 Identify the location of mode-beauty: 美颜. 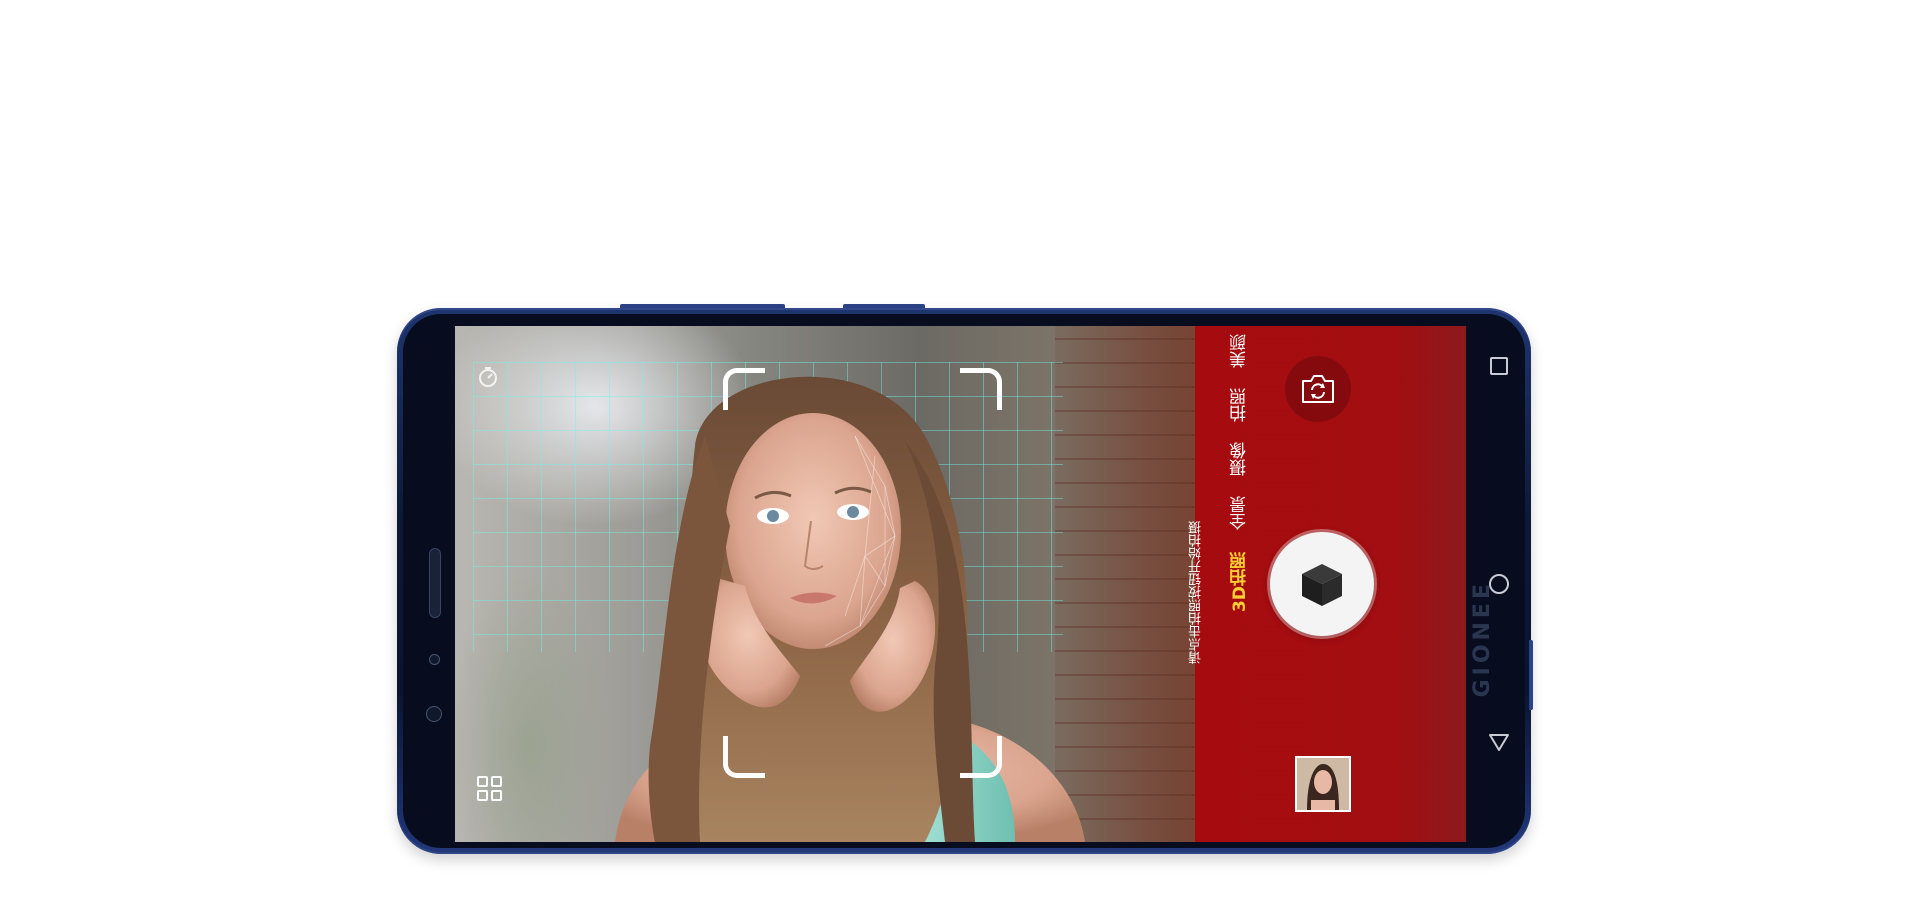
(1240, 351).